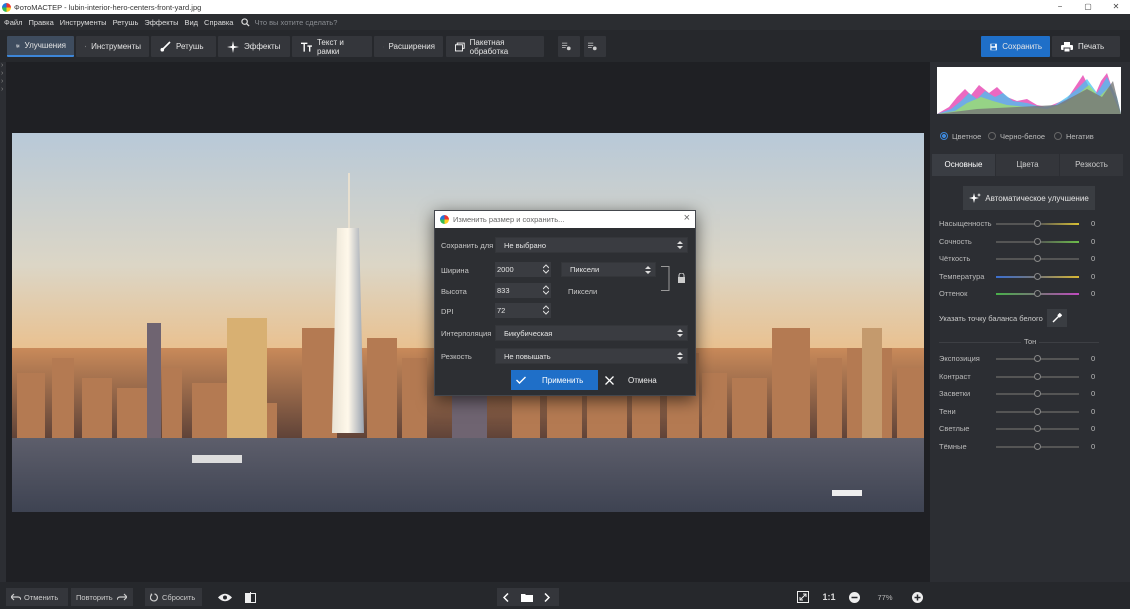 The height and width of the screenshot is (609, 1130). What do you see at coordinates (829, 597) in the screenshot?
I see `actual-size-button: 1:1` at bounding box center [829, 597].